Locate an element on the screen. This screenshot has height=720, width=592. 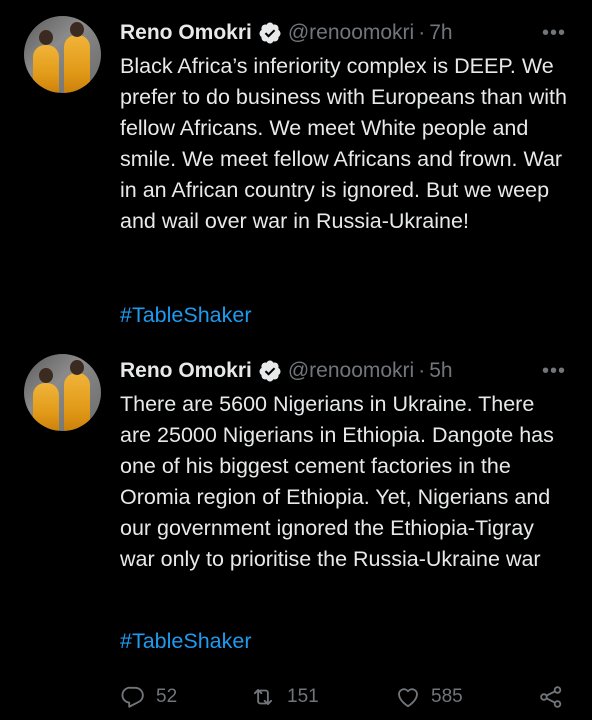
reply-icon is located at coordinates (133, 697).